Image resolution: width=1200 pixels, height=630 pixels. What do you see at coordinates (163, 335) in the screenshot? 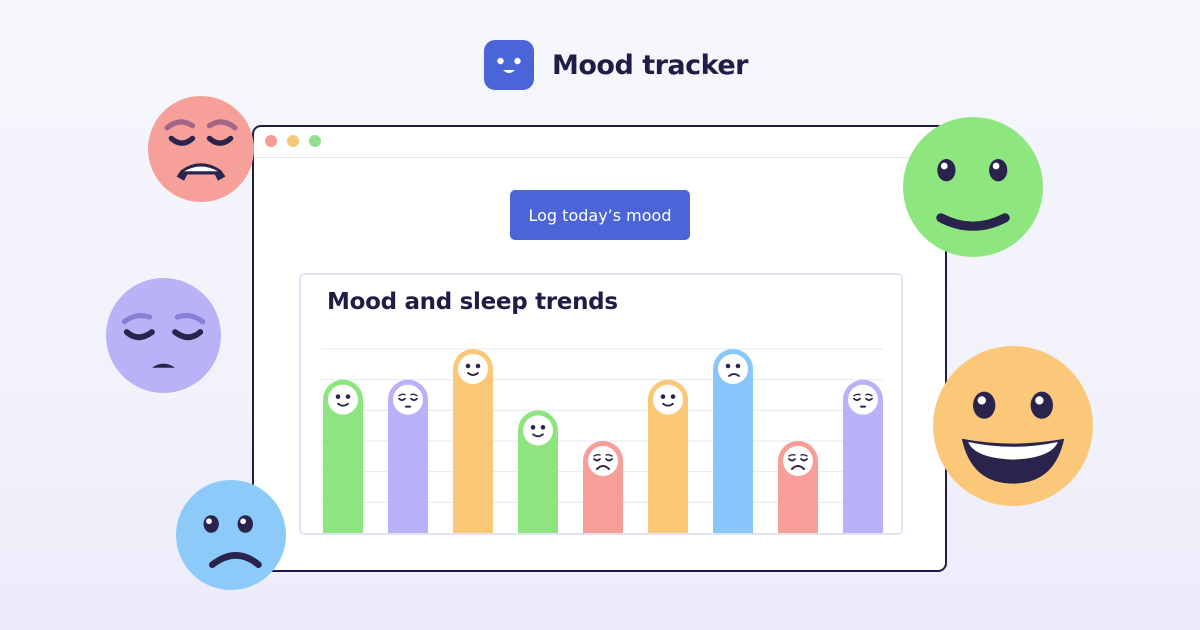
I see `tired-face-icon` at bounding box center [163, 335].